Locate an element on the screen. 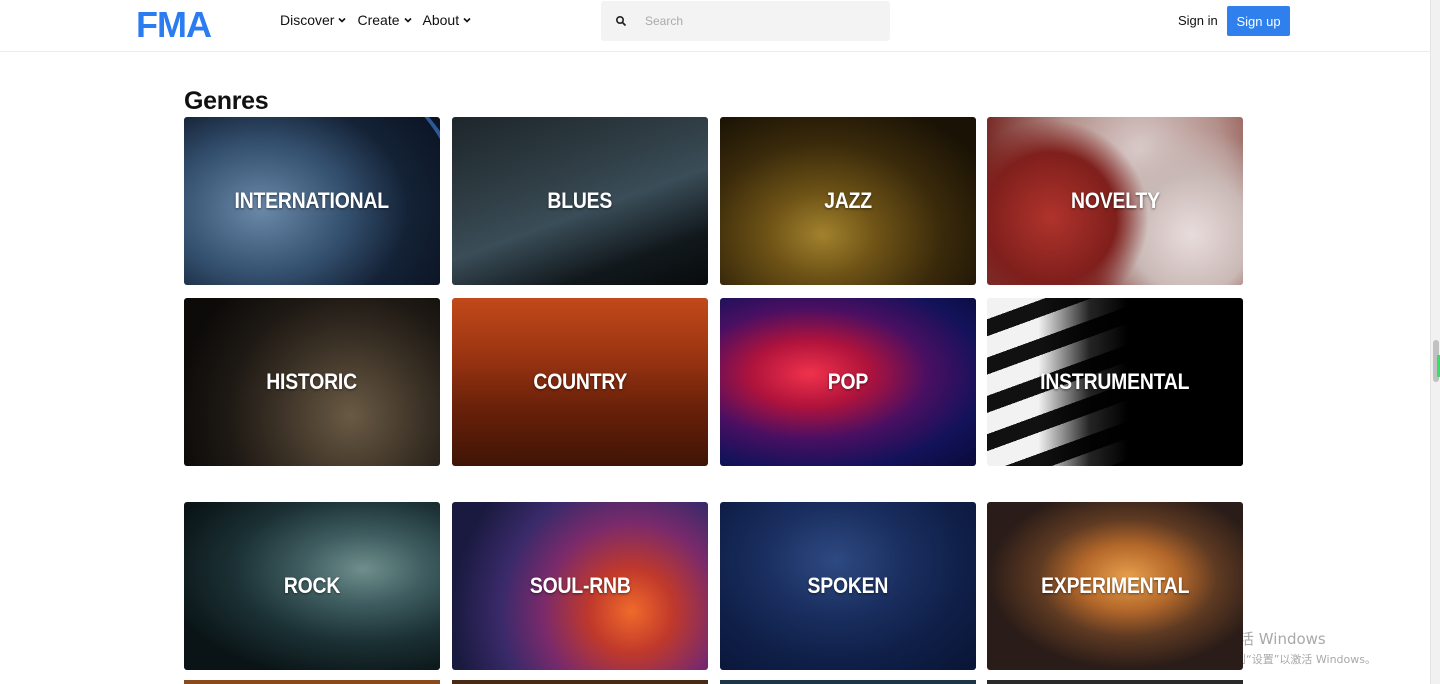 The image size is (1440, 684). sign-up-button: Sign up is located at coordinates (1258, 21).